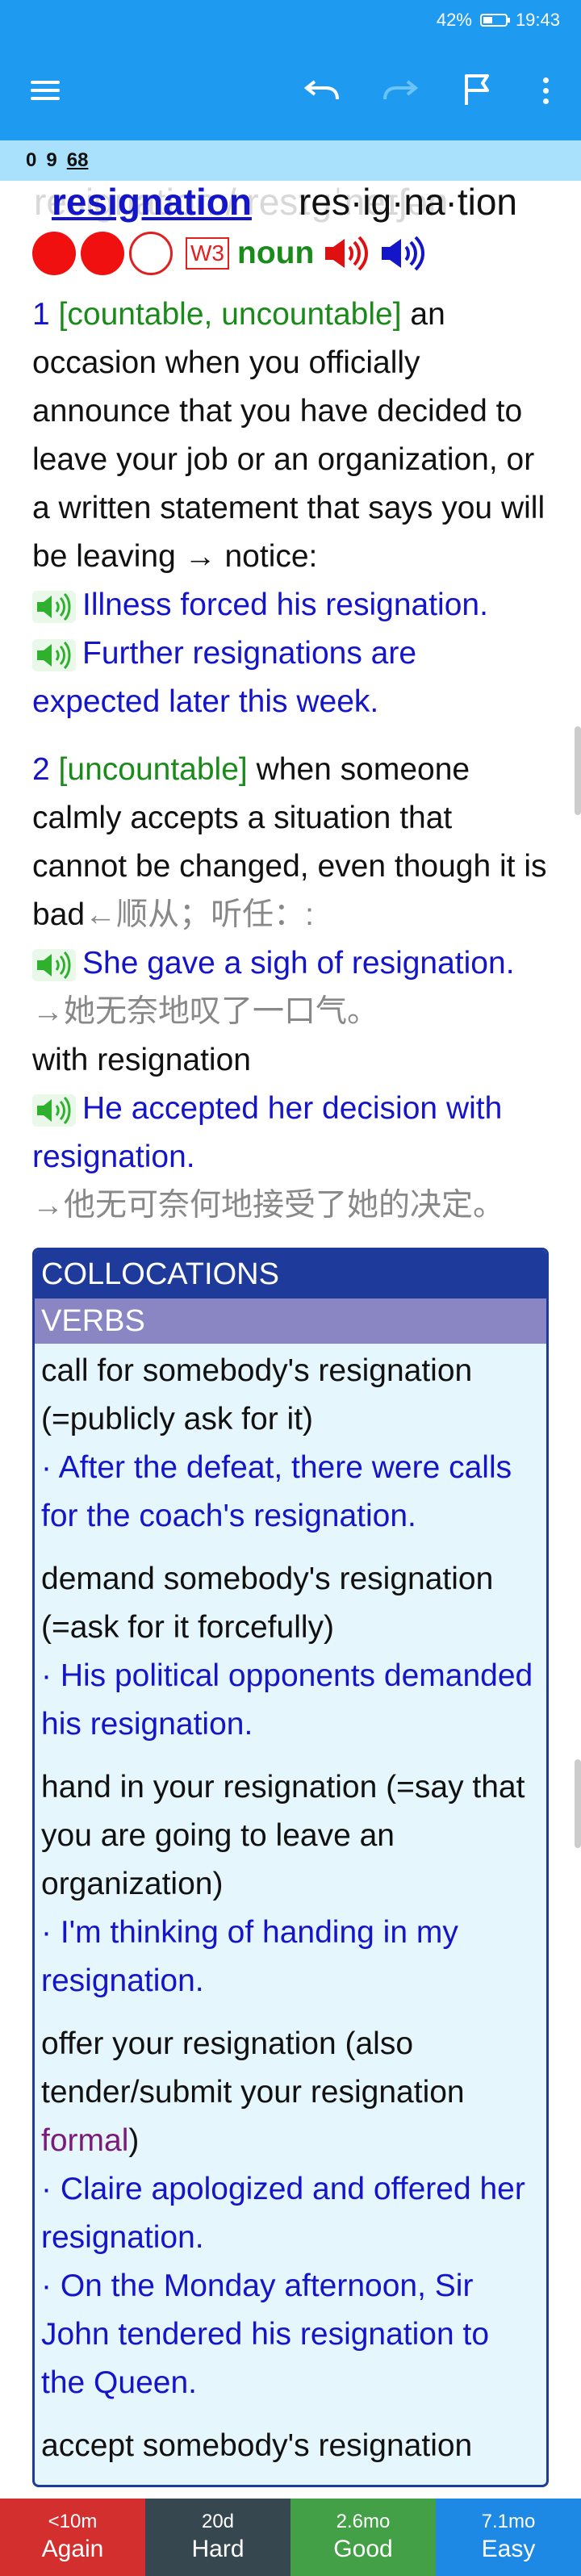 Image resolution: width=581 pixels, height=2576 pixels. I want to click on hard-label: Hard, so click(218, 2549).